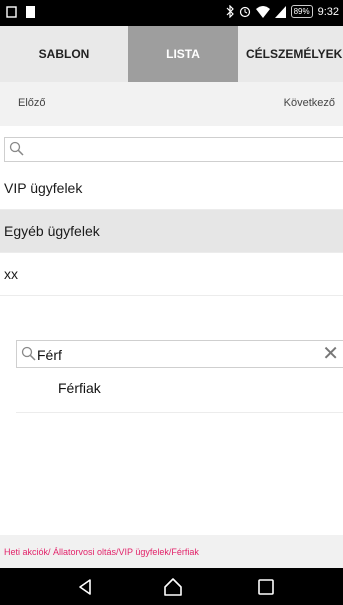  I want to click on prev-button: Előző, so click(32, 103).